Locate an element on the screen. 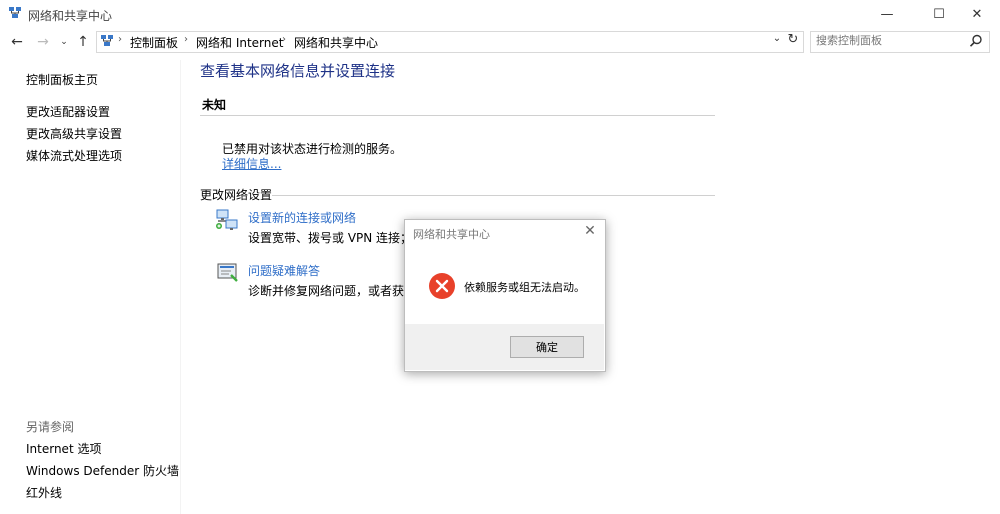 The width and height of the screenshot is (1000, 514). title-bar is located at coordinates (500, 14).